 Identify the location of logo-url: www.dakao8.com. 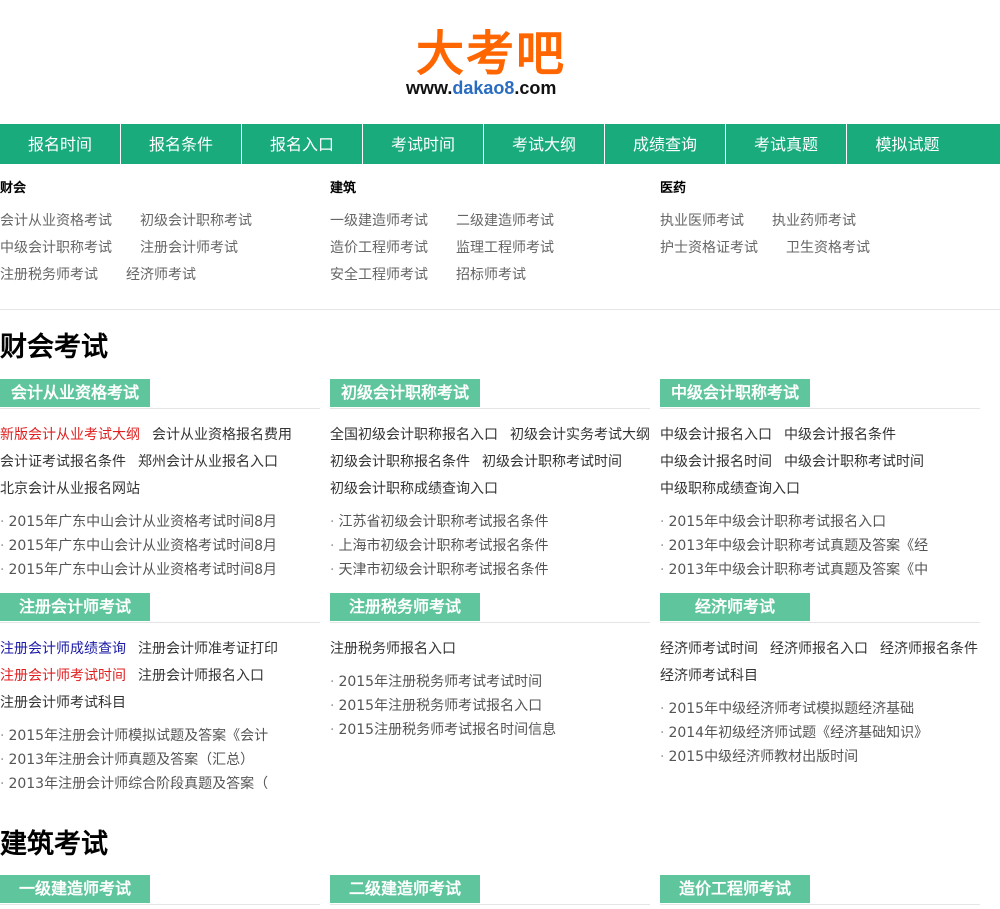
(481, 88).